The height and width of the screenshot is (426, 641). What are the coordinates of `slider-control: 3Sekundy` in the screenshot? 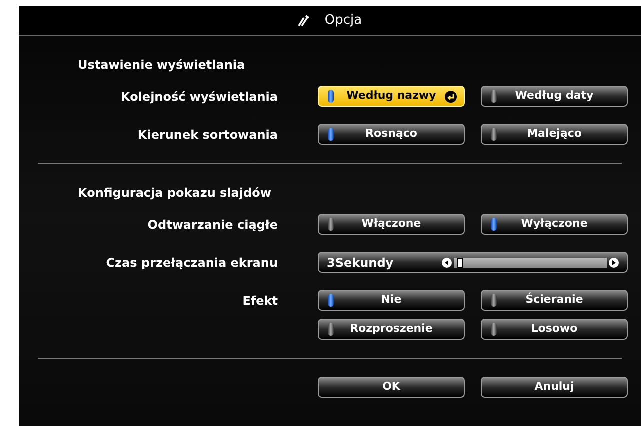 It's located at (473, 262).